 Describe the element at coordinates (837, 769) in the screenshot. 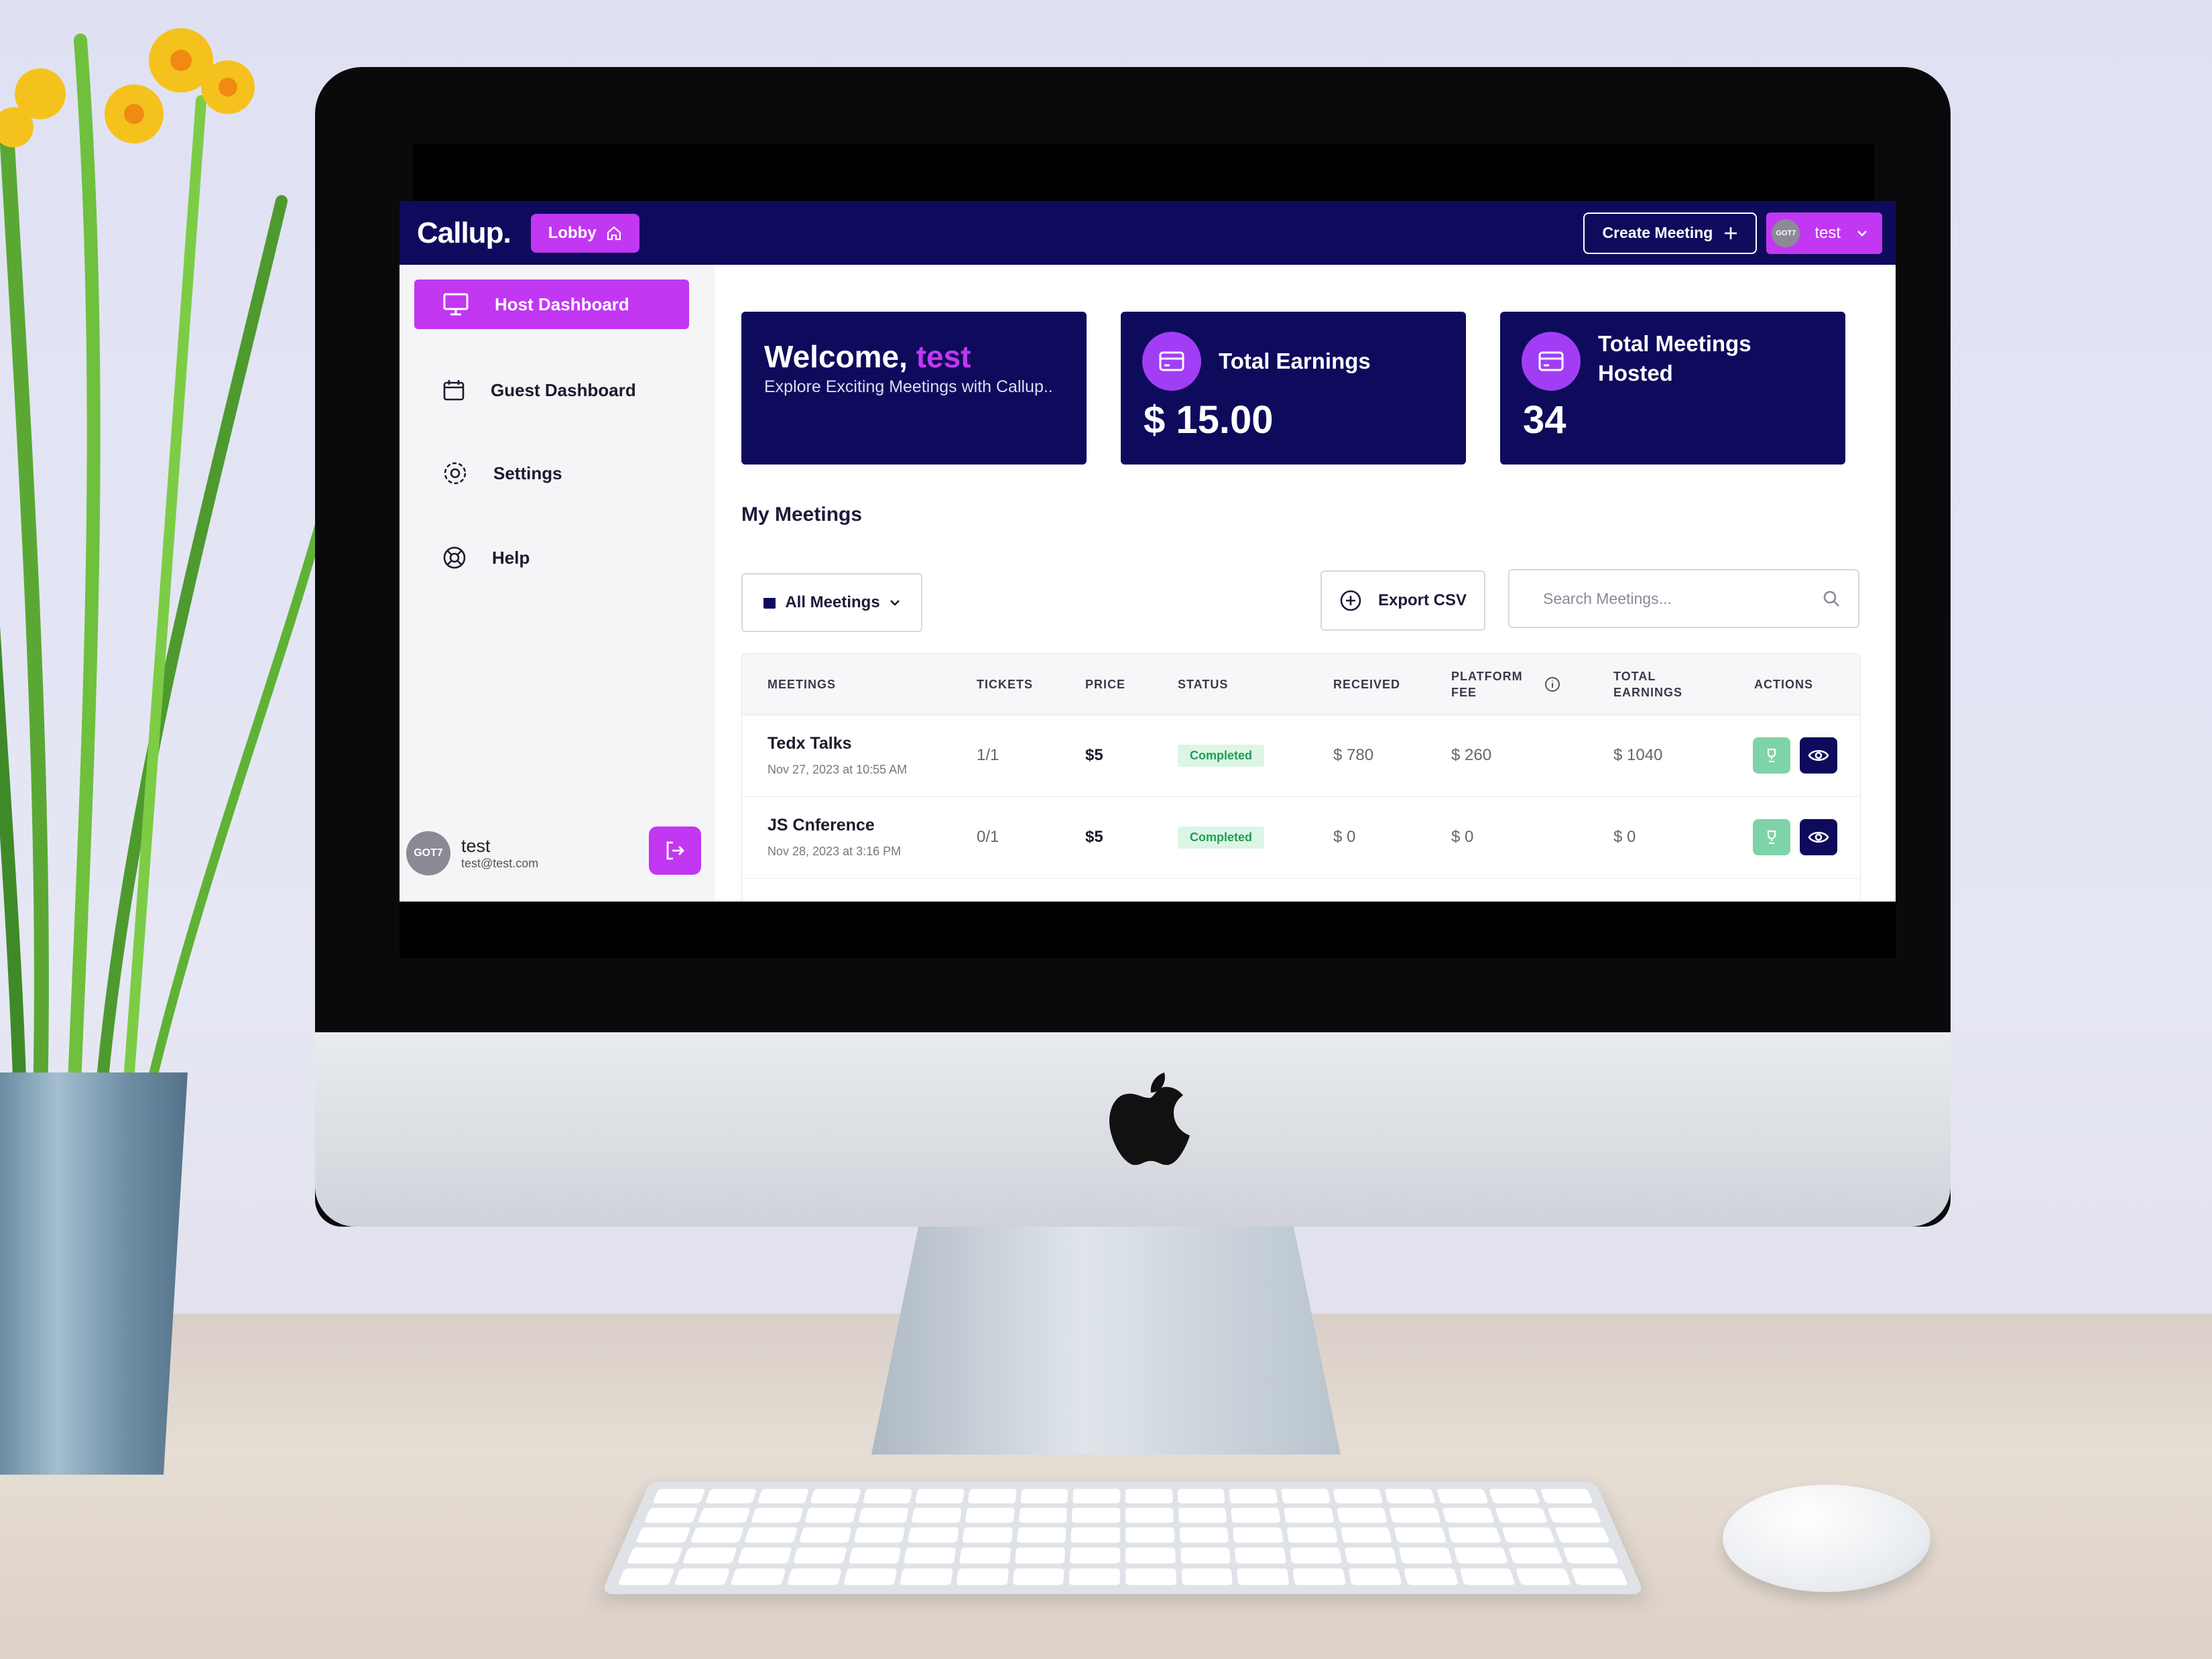

I see `meeting-date: Nov 27, 2023 at 10:55 AM` at that location.